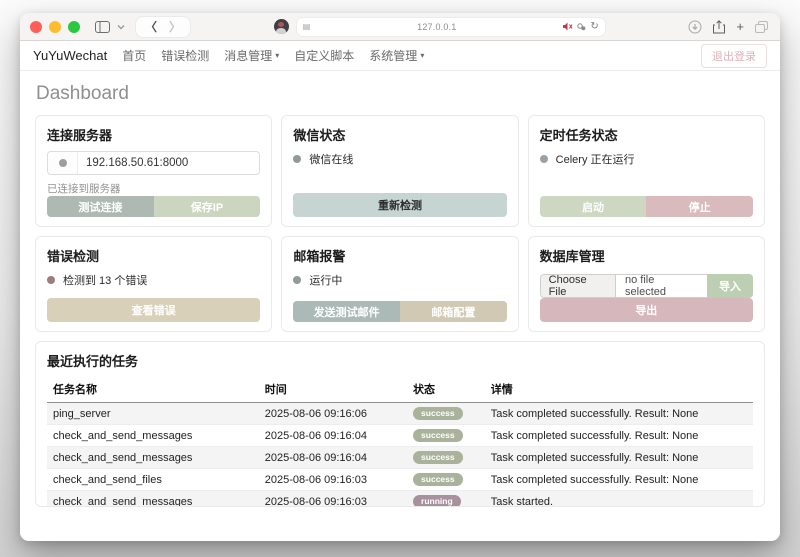 This screenshot has width=800, height=557. What do you see at coordinates (646, 171) in the screenshot?
I see `card-scheduled-task-status: 定时任务状态 Celery 正在运行 启动 停止` at bounding box center [646, 171].